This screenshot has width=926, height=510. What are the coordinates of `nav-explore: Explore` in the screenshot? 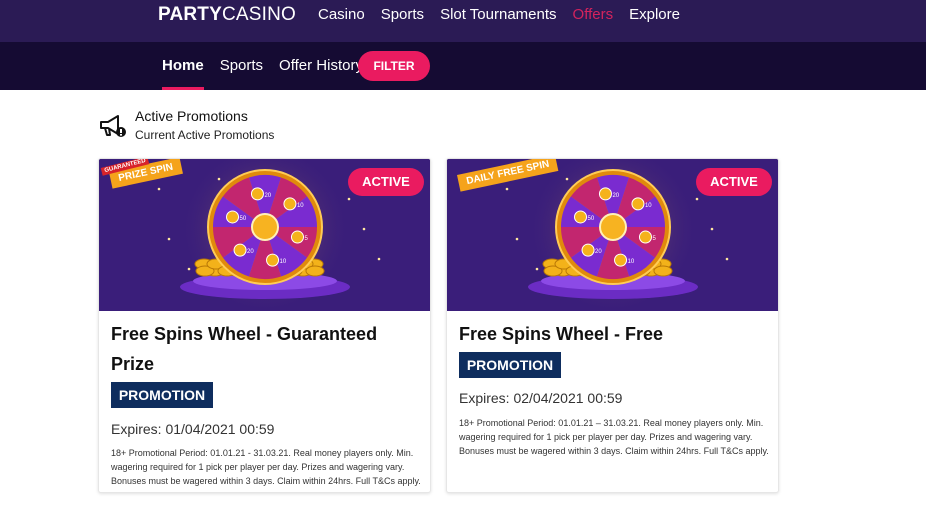 It's located at (654, 14).